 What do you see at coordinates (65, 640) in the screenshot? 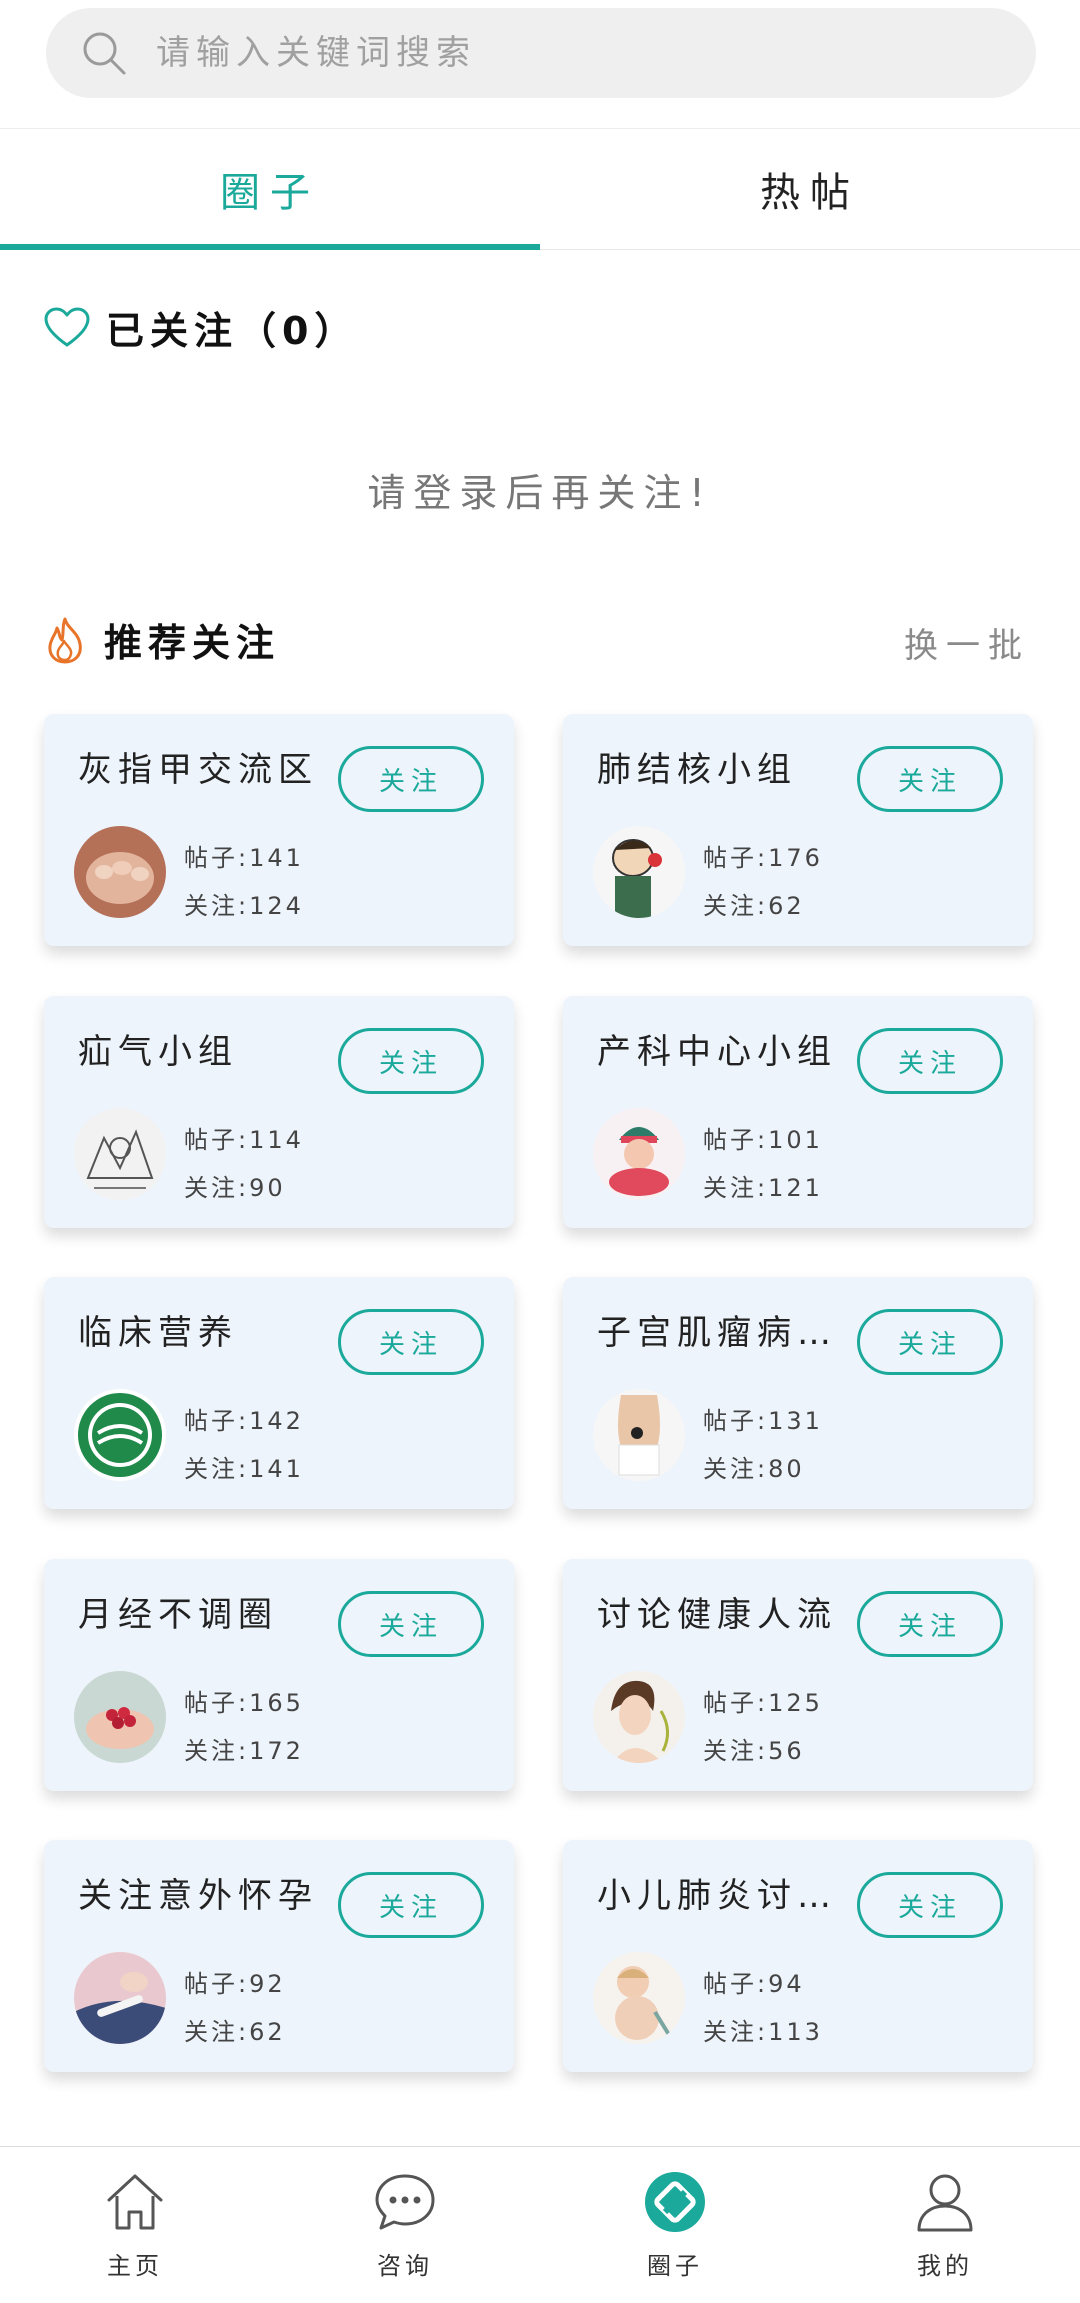
I see `fire-icon` at bounding box center [65, 640].